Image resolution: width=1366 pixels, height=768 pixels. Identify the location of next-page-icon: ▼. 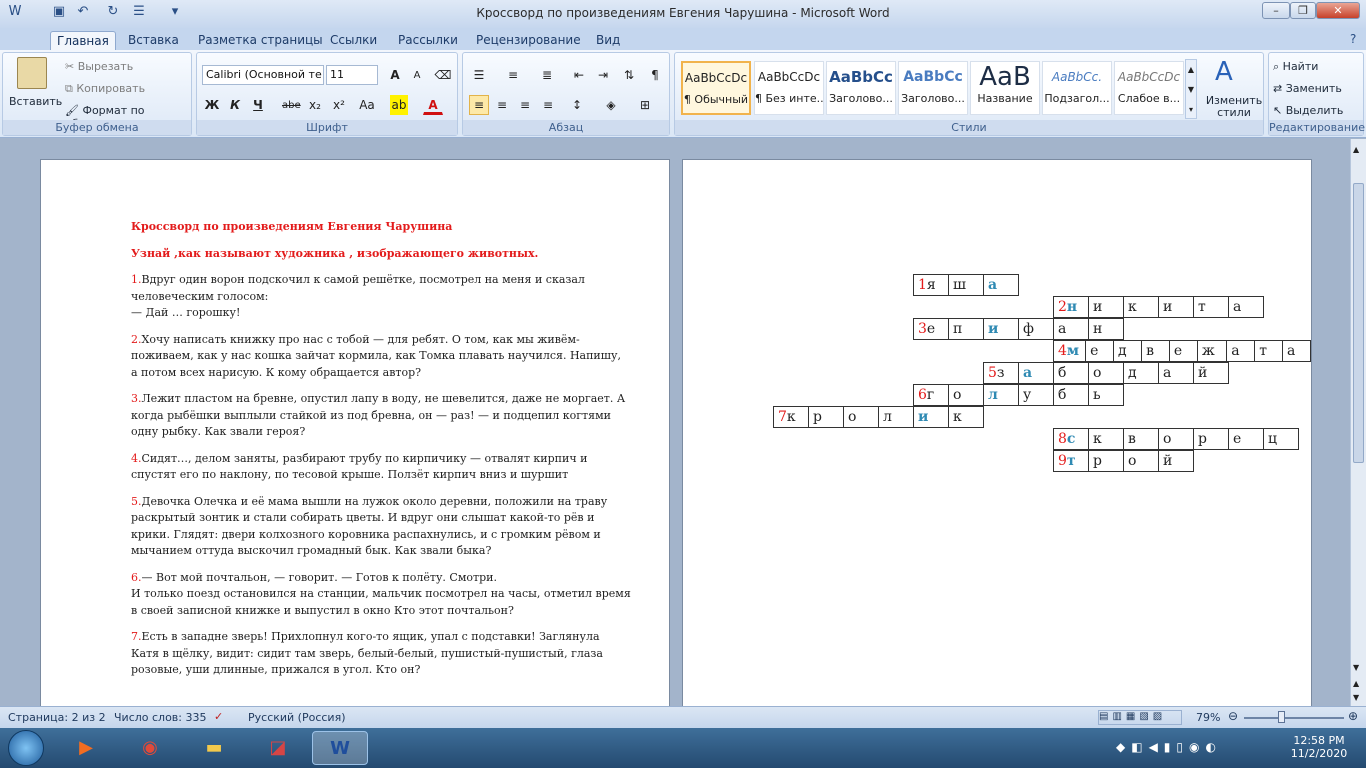
(1356, 697).